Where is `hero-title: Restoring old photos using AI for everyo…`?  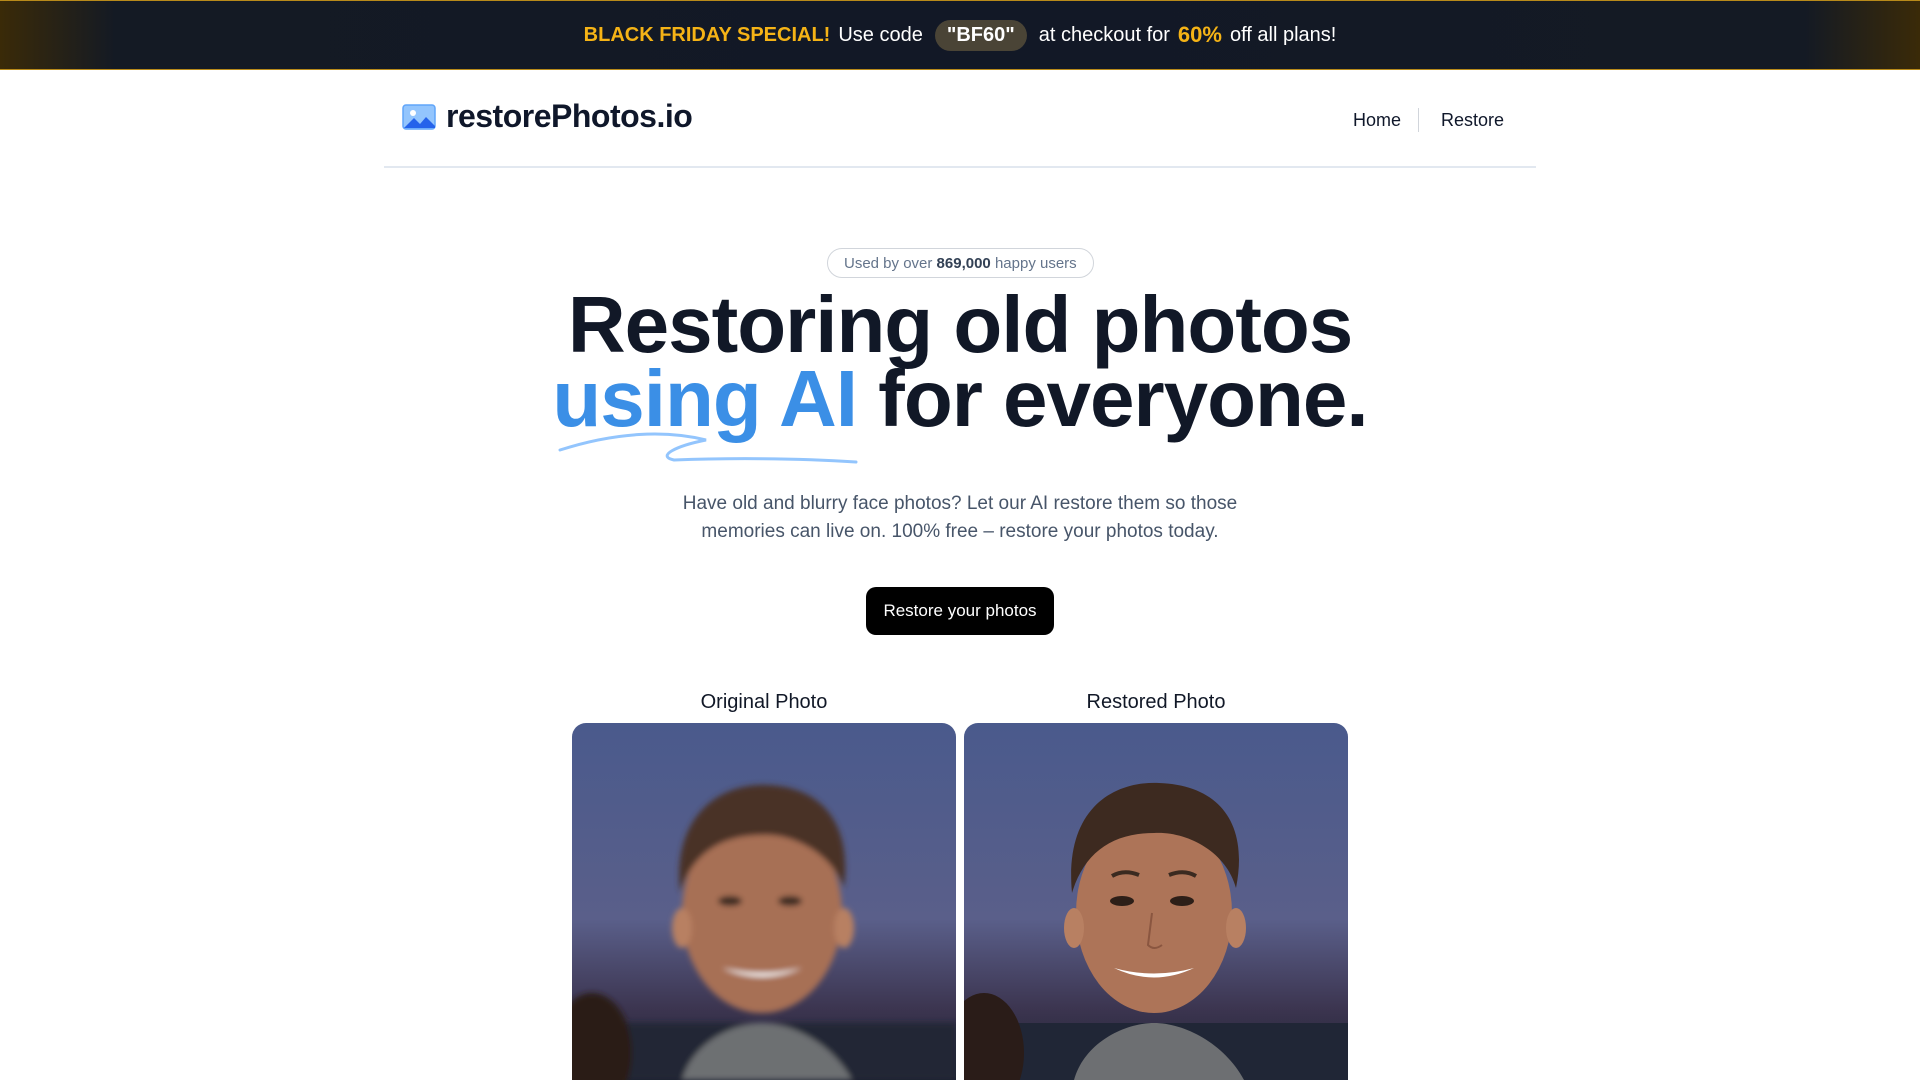 hero-title: Restoring old photos using AI for everyo… is located at coordinates (960, 362).